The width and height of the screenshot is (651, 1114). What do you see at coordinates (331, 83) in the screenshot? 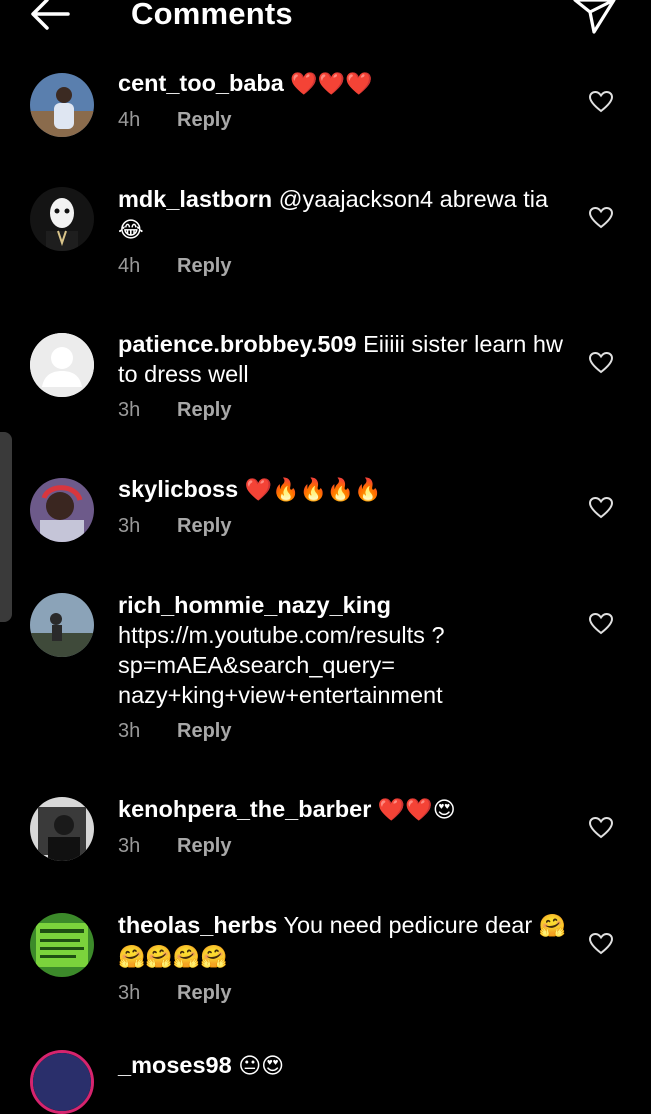
I see `comment-emoji: ❤️❤️❤️` at bounding box center [331, 83].